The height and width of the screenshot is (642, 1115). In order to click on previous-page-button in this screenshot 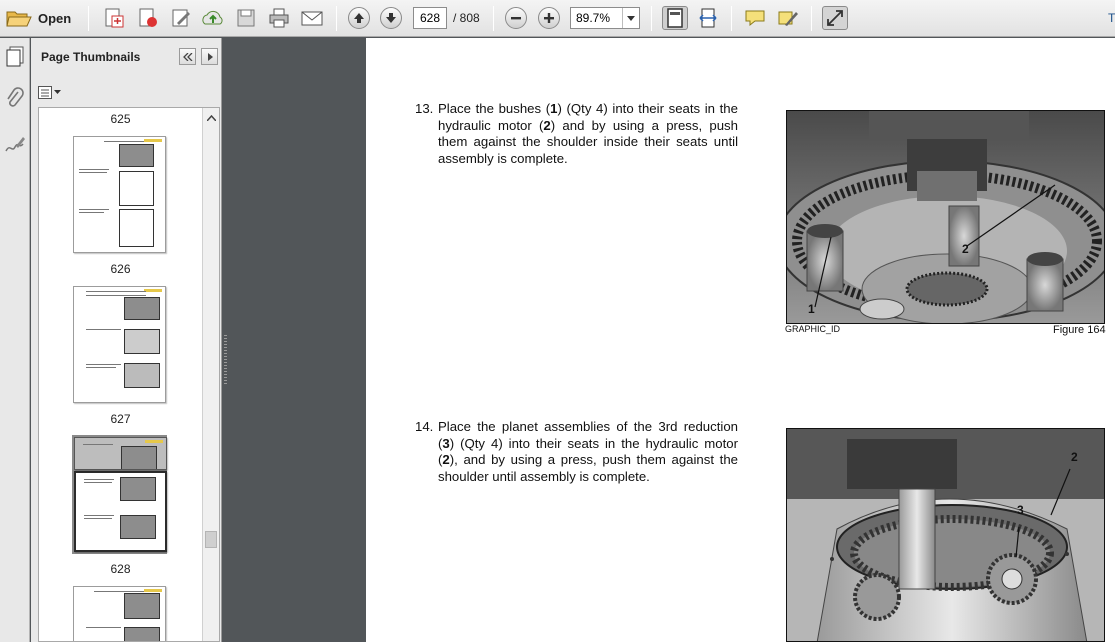, I will do `click(359, 18)`.